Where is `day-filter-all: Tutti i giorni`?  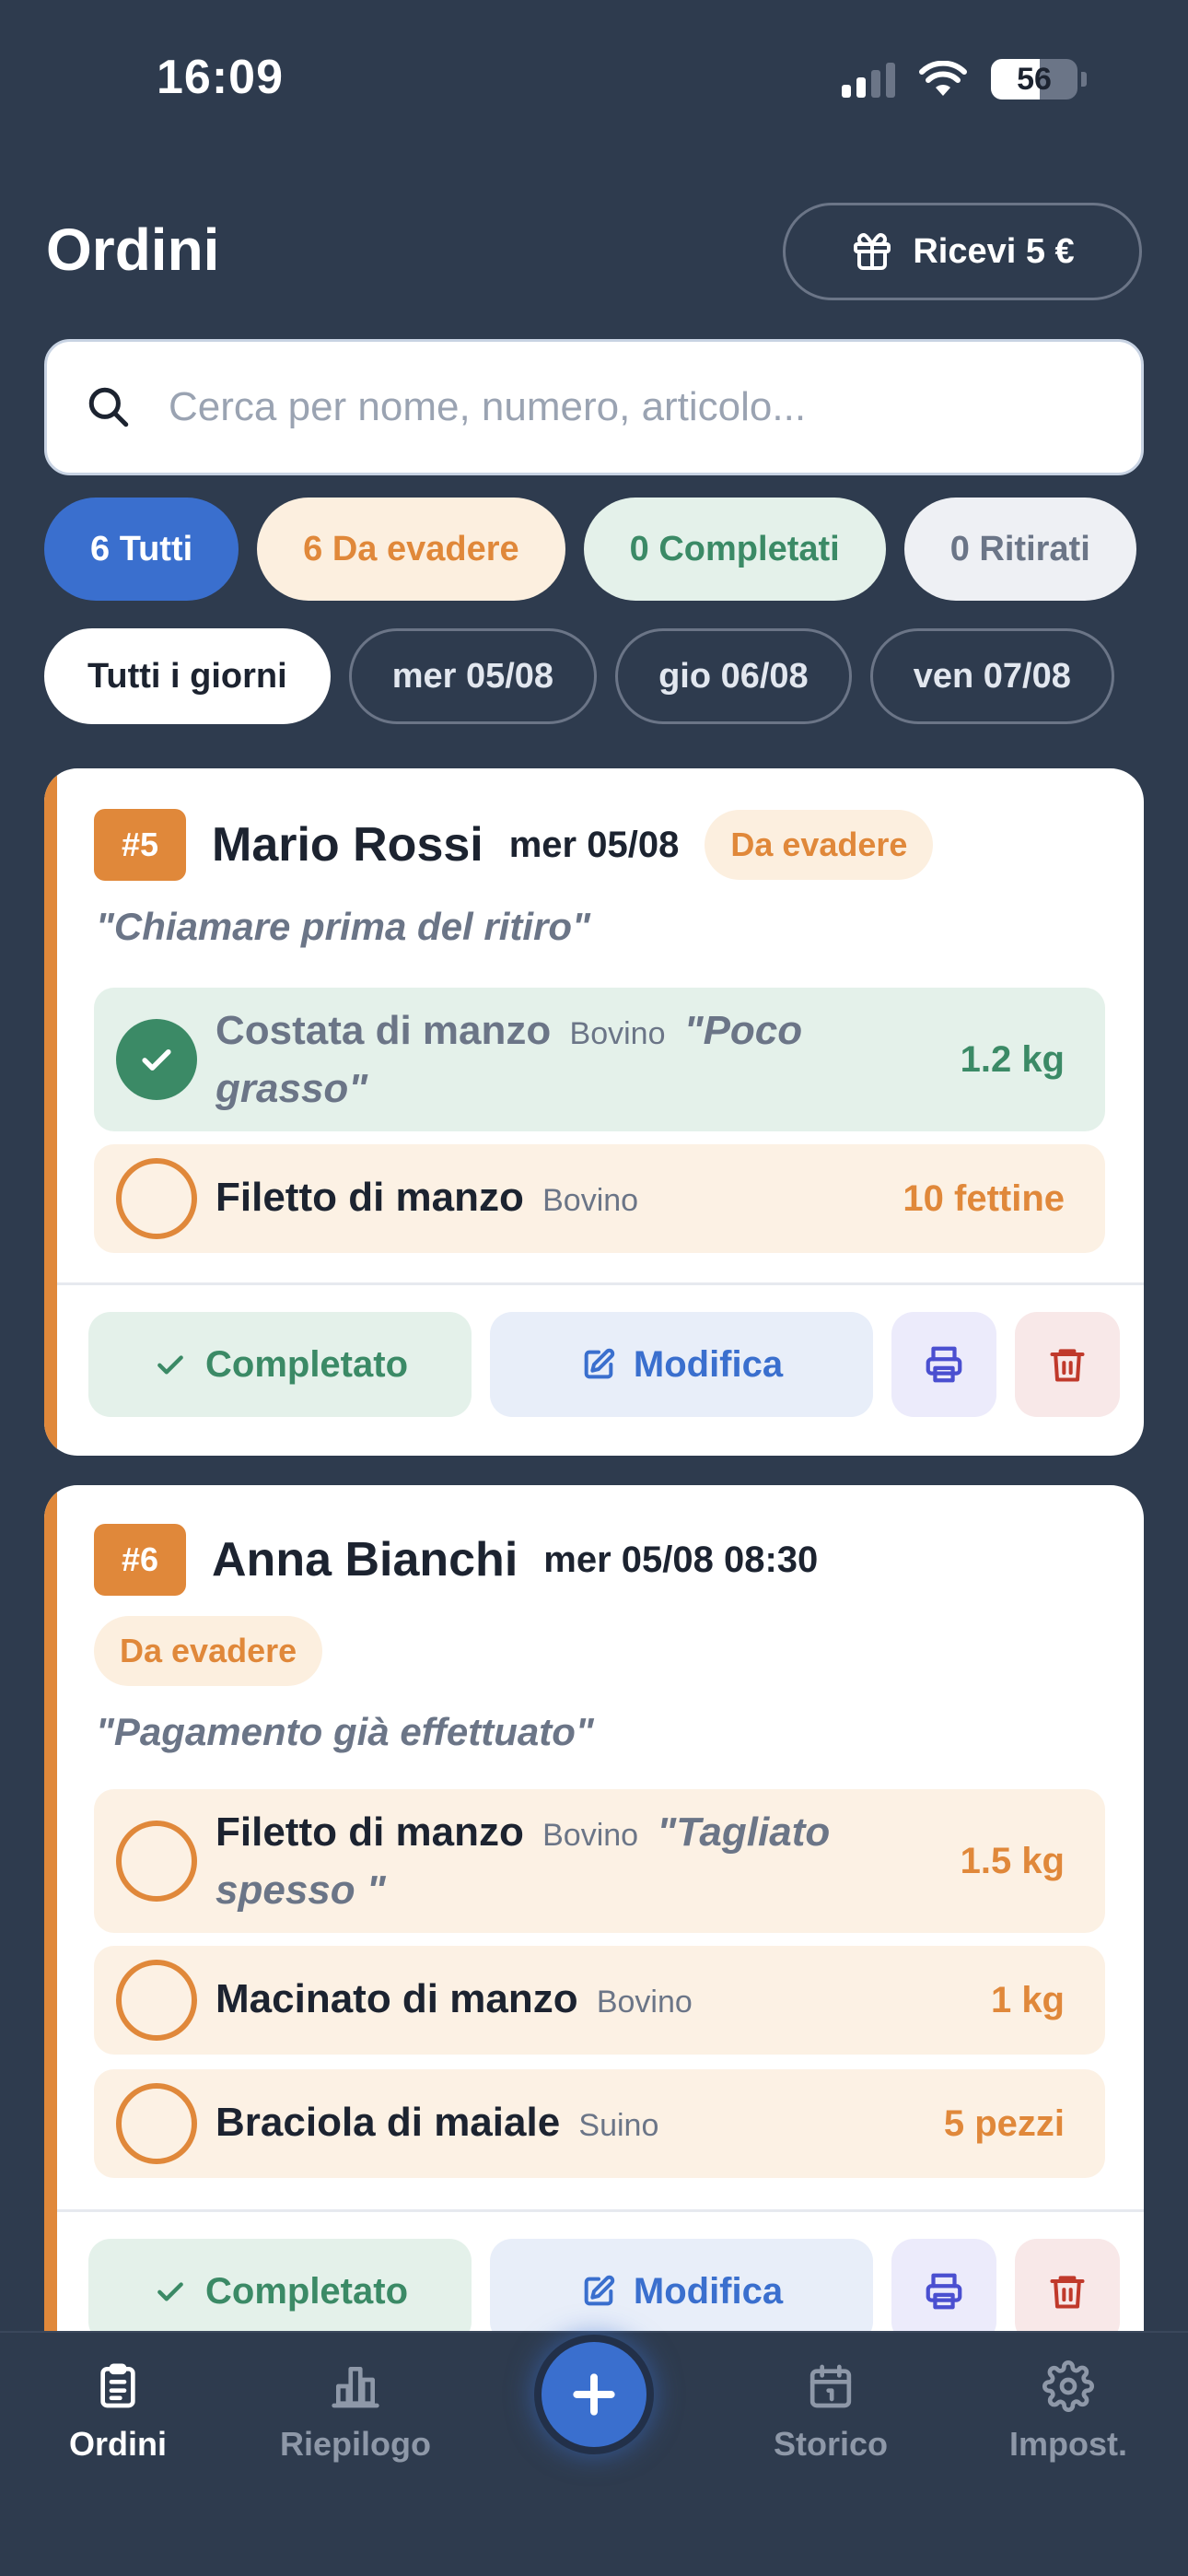
day-filter-all: Tutti i giorni is located at coordinates (187, 676).